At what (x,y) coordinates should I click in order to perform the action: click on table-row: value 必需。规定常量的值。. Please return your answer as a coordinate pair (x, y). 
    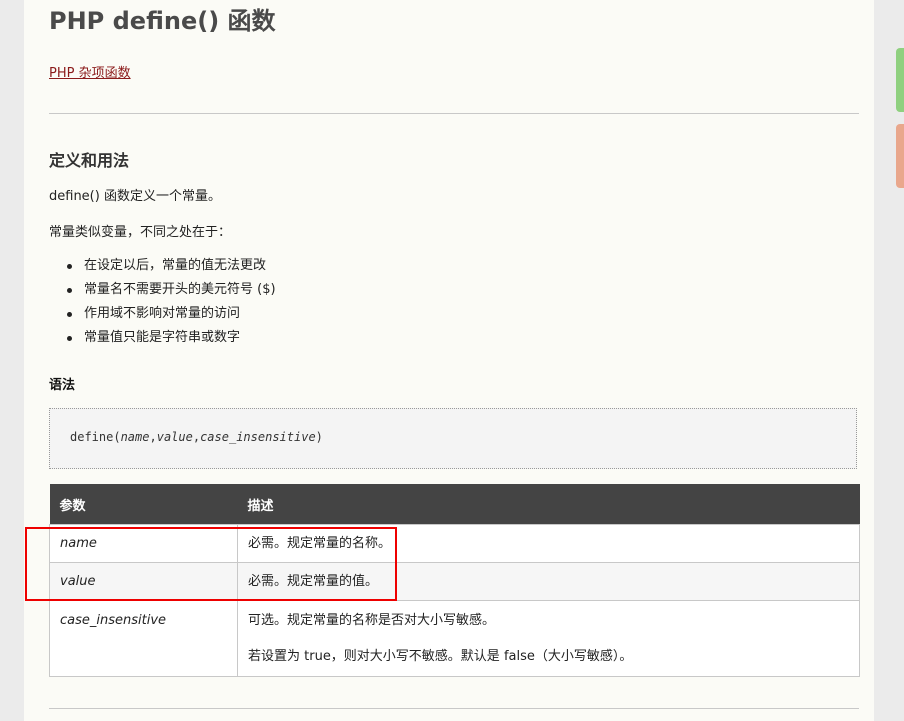
    Looking at the image, I should click on (454, 581).